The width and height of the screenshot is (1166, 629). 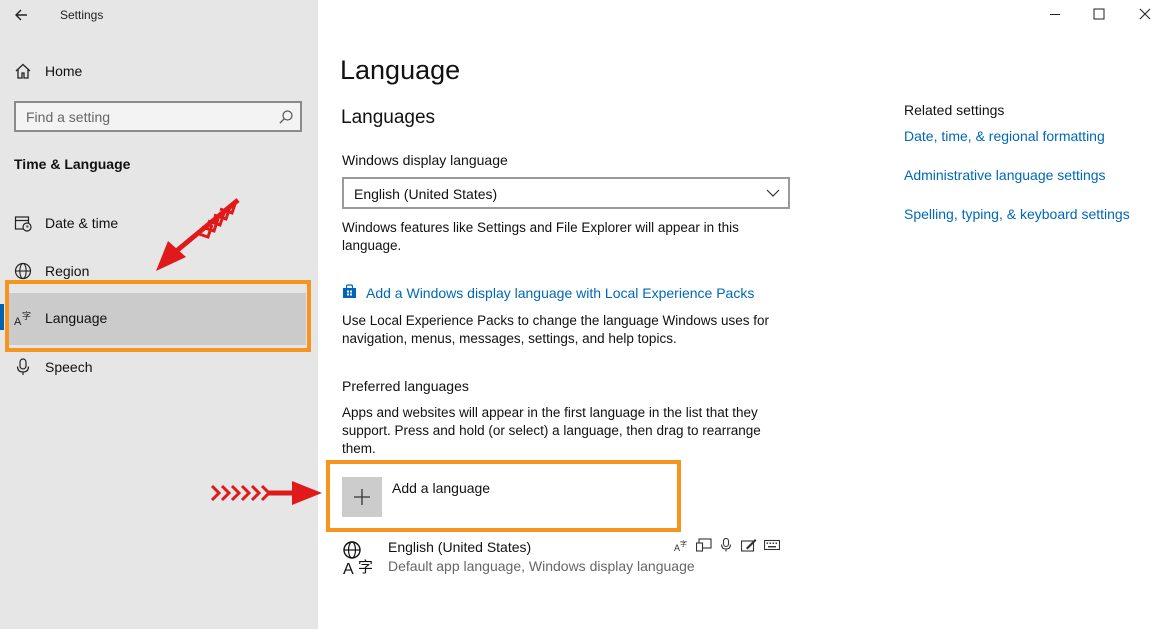 I want to click on languages-heading: Languages, so click(x=388, y=117).